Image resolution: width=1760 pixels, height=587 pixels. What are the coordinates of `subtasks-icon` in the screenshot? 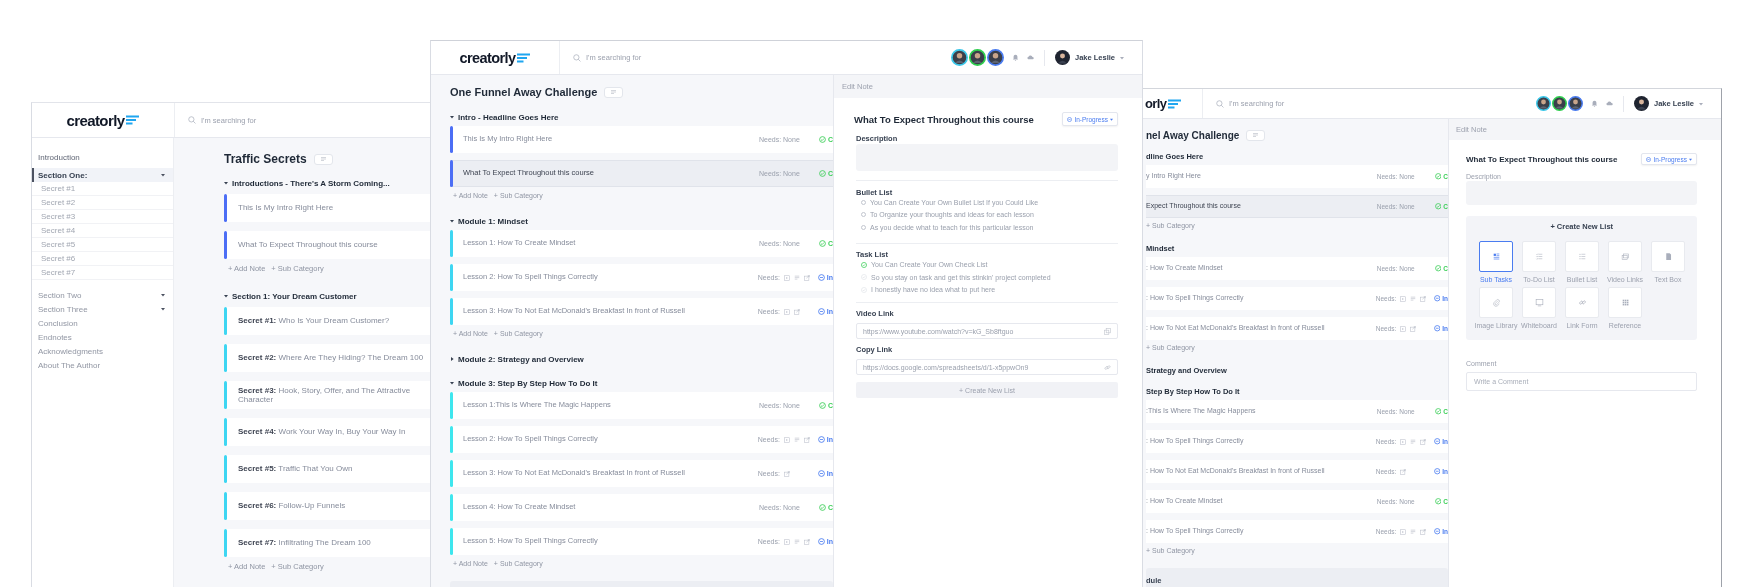 It's located at (1496, 256).